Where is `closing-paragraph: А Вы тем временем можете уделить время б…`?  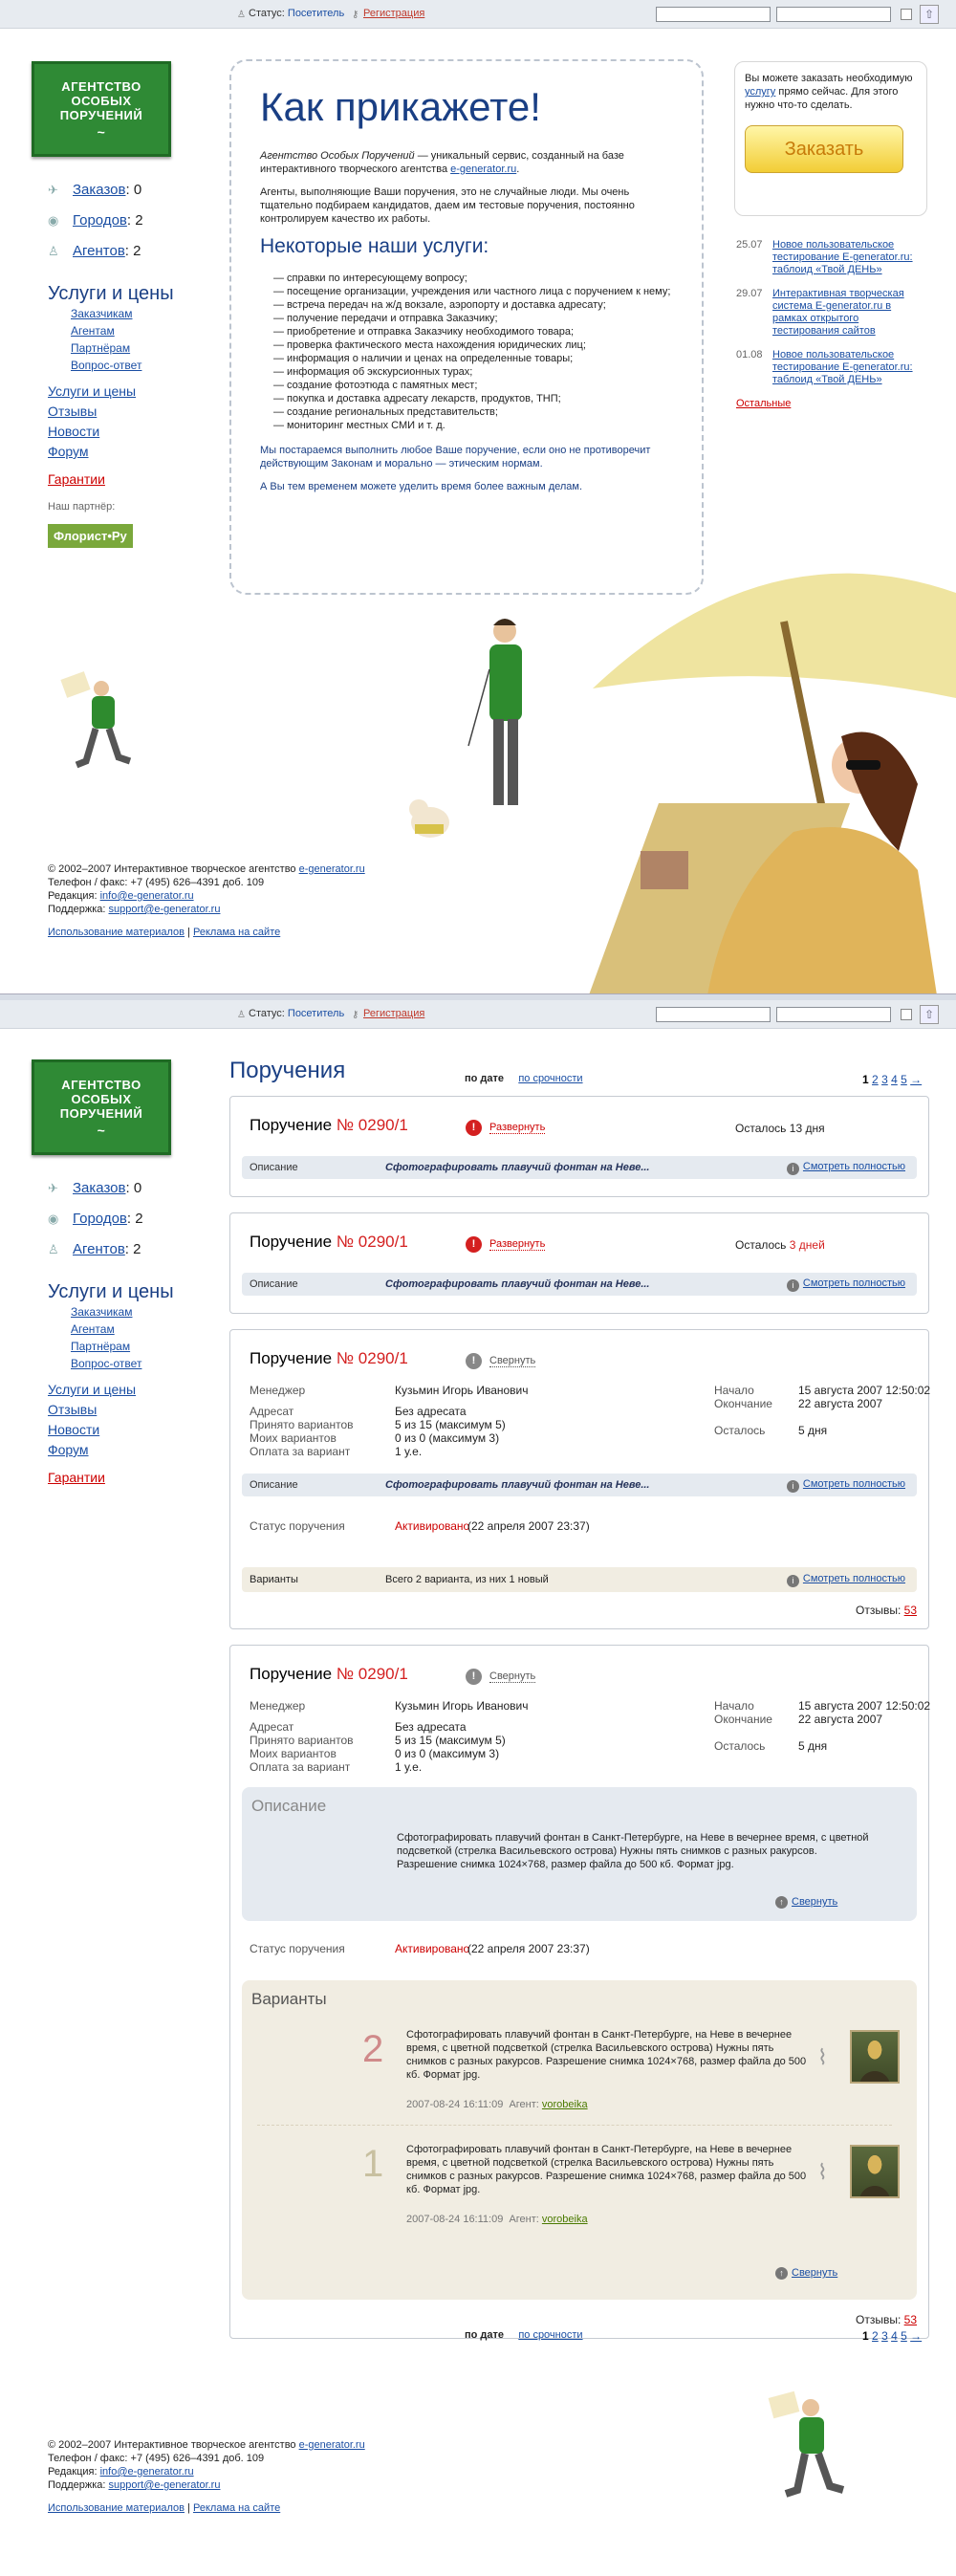
closing-paragraph: А Вы тем временем можете уделить время б… is located at coordinates (421, 486).